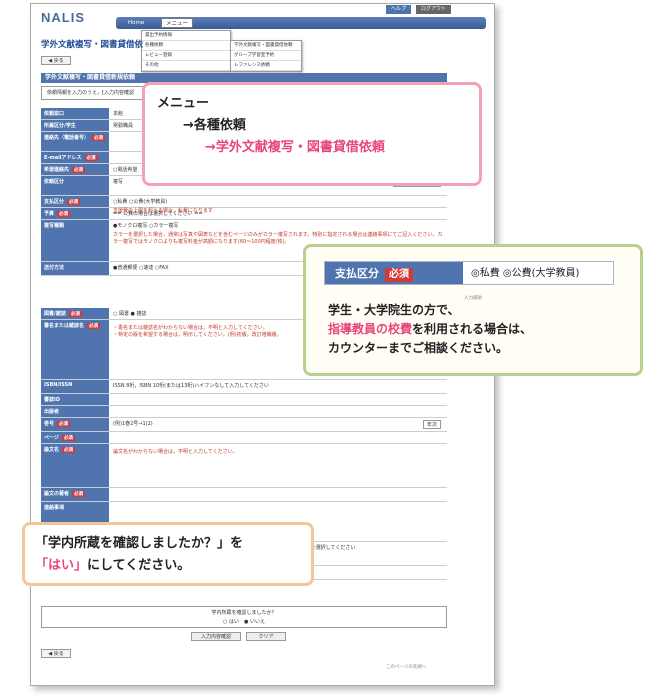 This screenshot has width=650, height=695. Describe the element at coordinates (244, 438) in the screenshot. I see `form-row: ページ 必須` at that location.